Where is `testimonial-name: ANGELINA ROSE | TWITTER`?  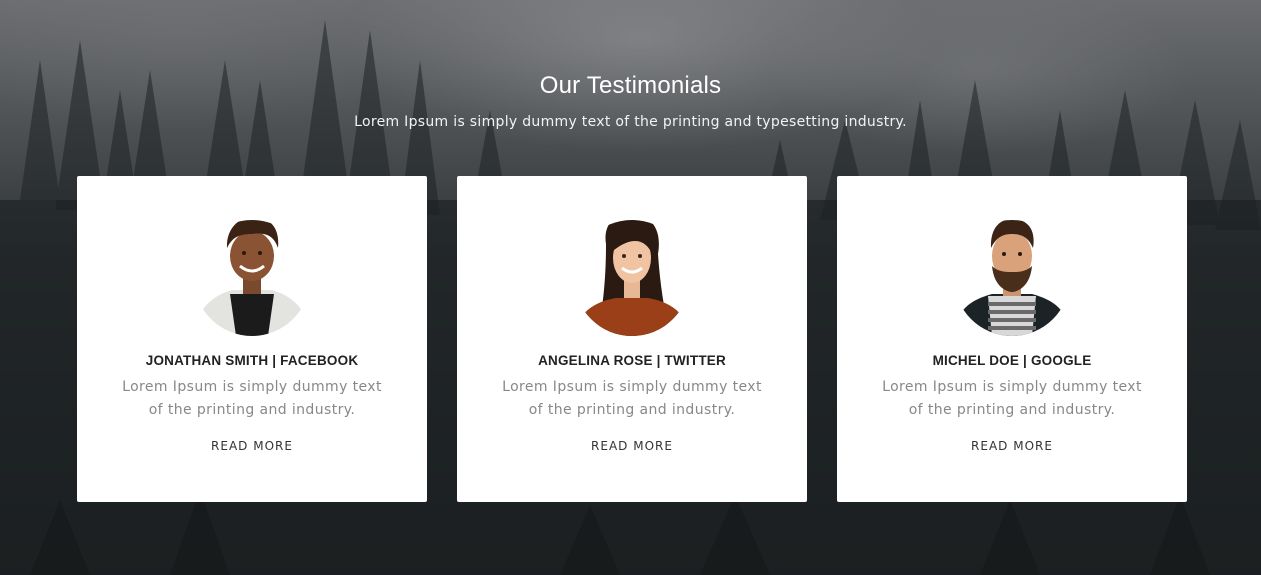
testimonial-name: ANGELINA ROSE | TWITTER is located at coordinates (632, 360).